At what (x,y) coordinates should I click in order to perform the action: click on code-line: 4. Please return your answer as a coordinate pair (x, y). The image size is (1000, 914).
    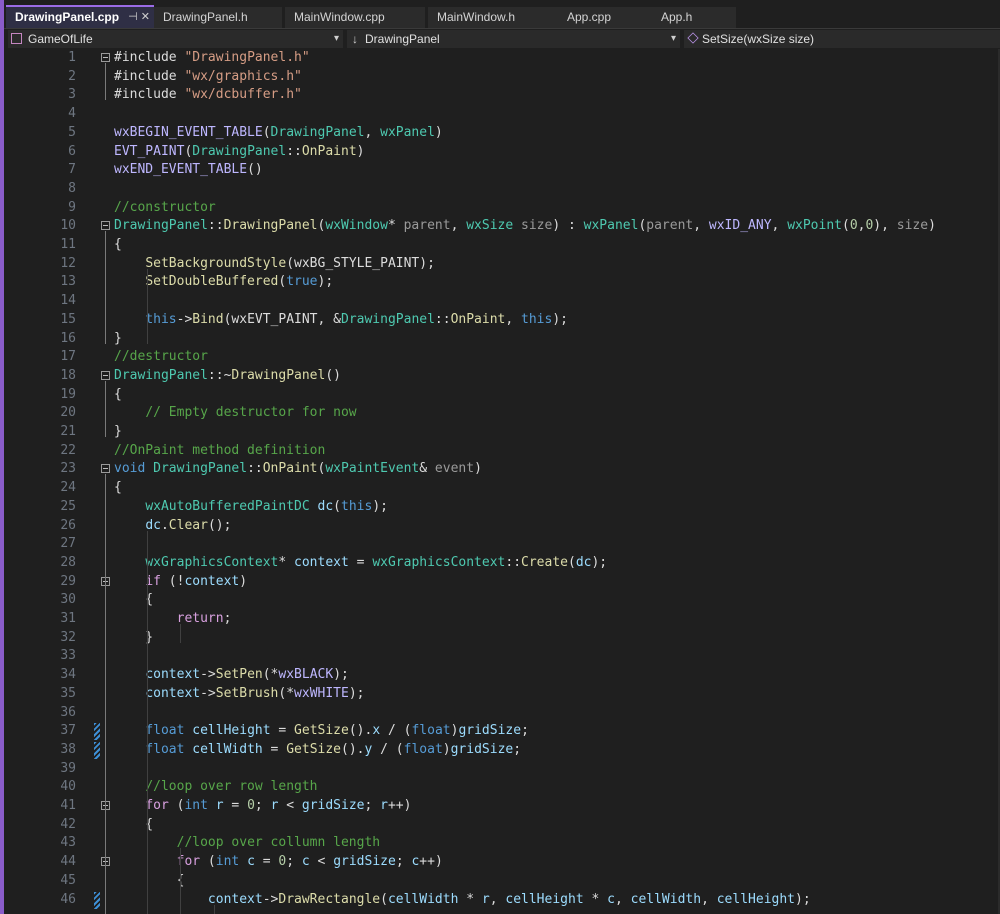
    Looking at the image, I should click on (502, 114).